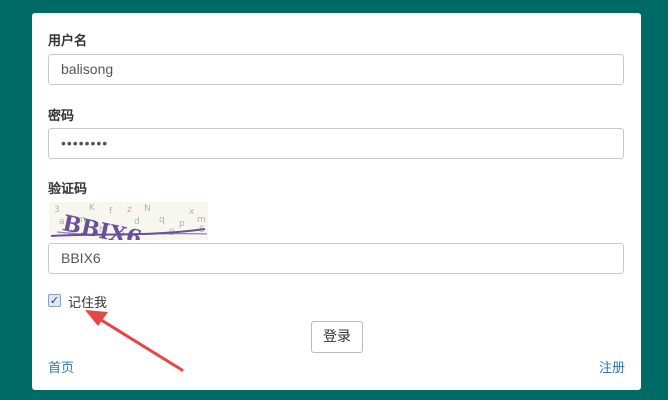 Image resolution: width=668 pixels, height=400 pixels. What do you see at coordinates (129, 210) in the screenshot?
I see `svg-text: z` at bounding box center [129, 210].